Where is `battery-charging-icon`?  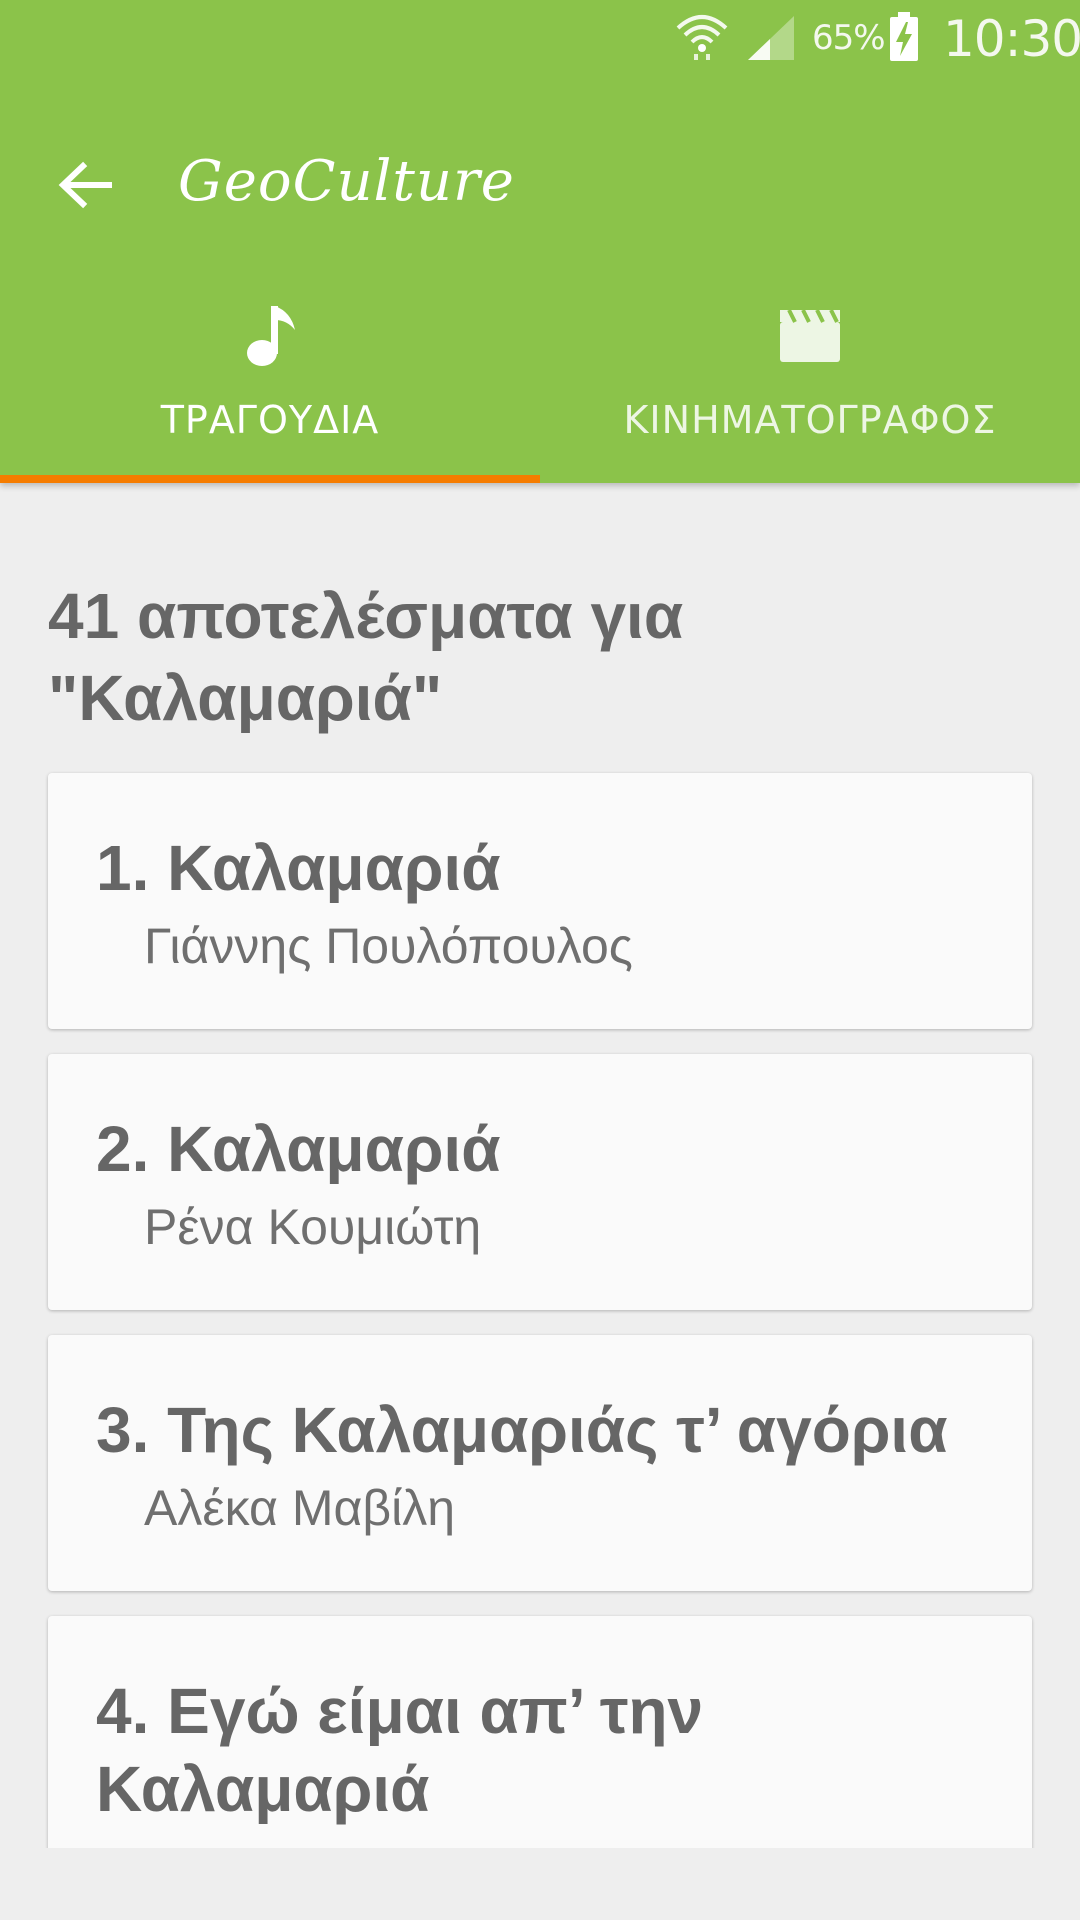 battery-charging-icon is located at coordinates (904, 36).